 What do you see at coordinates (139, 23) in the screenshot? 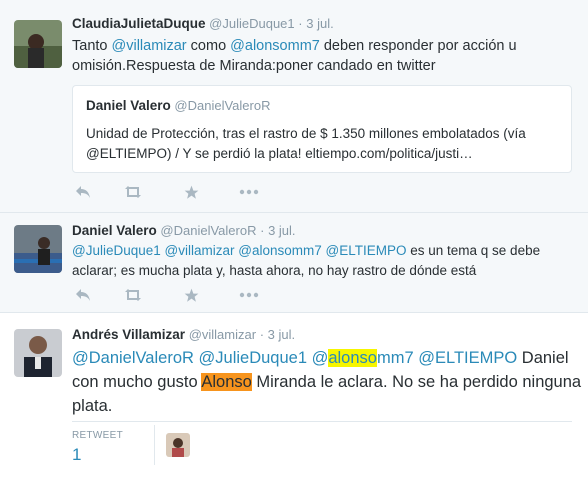
I see `author-name: ClaudiaJulietaDuque` at bounding box center [139, 23].